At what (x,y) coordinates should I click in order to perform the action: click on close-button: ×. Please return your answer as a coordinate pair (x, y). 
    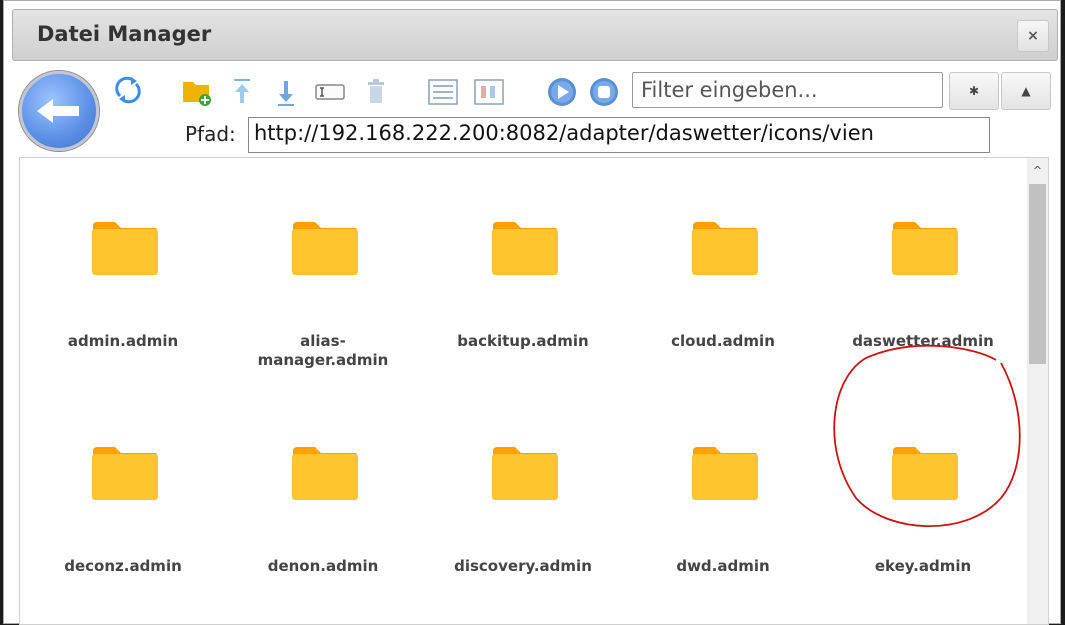
    Looking at the image, I should click on (1033, 36).